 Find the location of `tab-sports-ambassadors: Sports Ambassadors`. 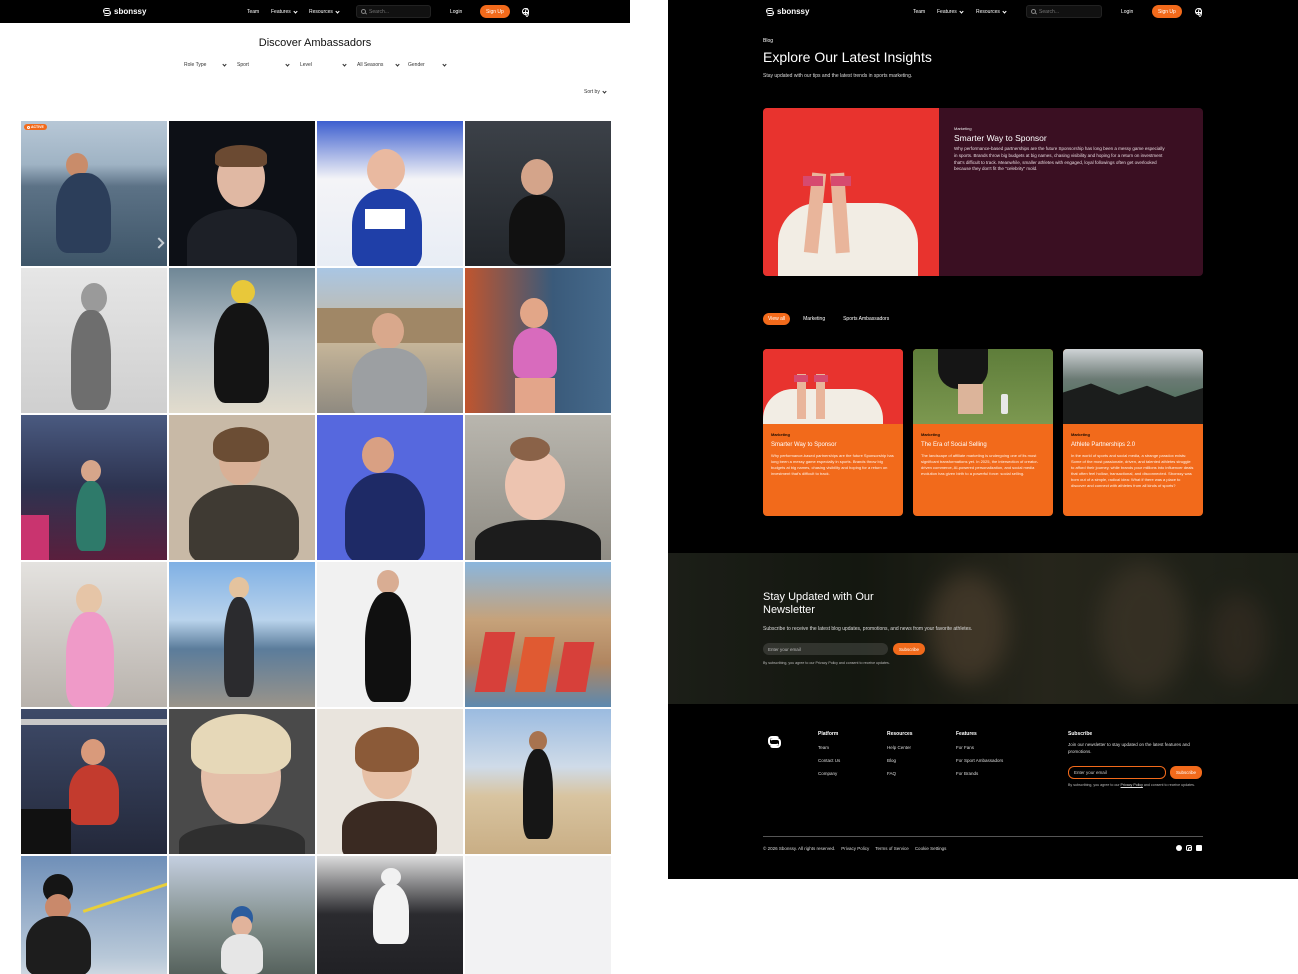

tab-sports-ambassadors: Sports Ambassadors is located at coordinates (866, 319).